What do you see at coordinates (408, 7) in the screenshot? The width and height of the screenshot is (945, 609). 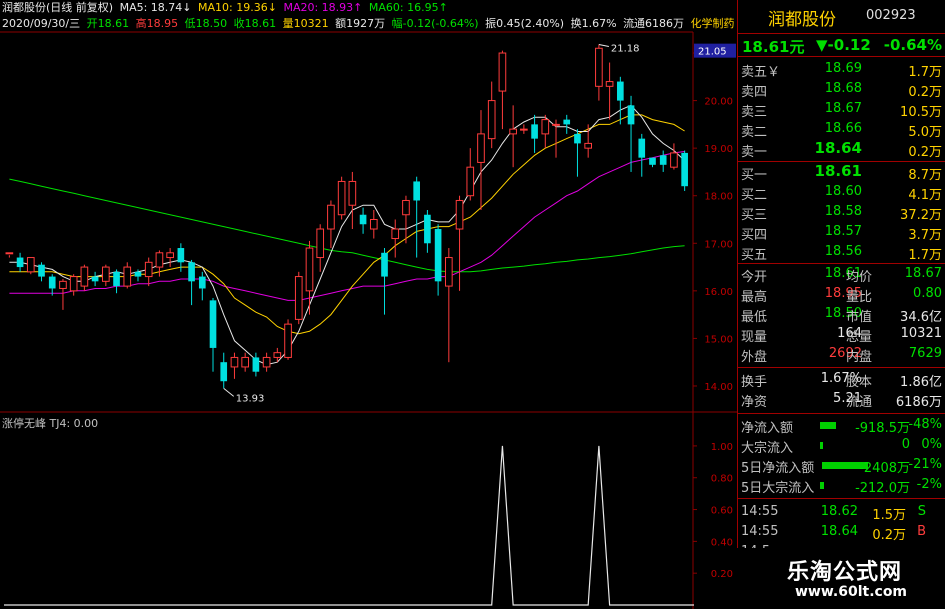 I see `ma60-label: MA60: 16.95↑` at bounding box center [408, 7].